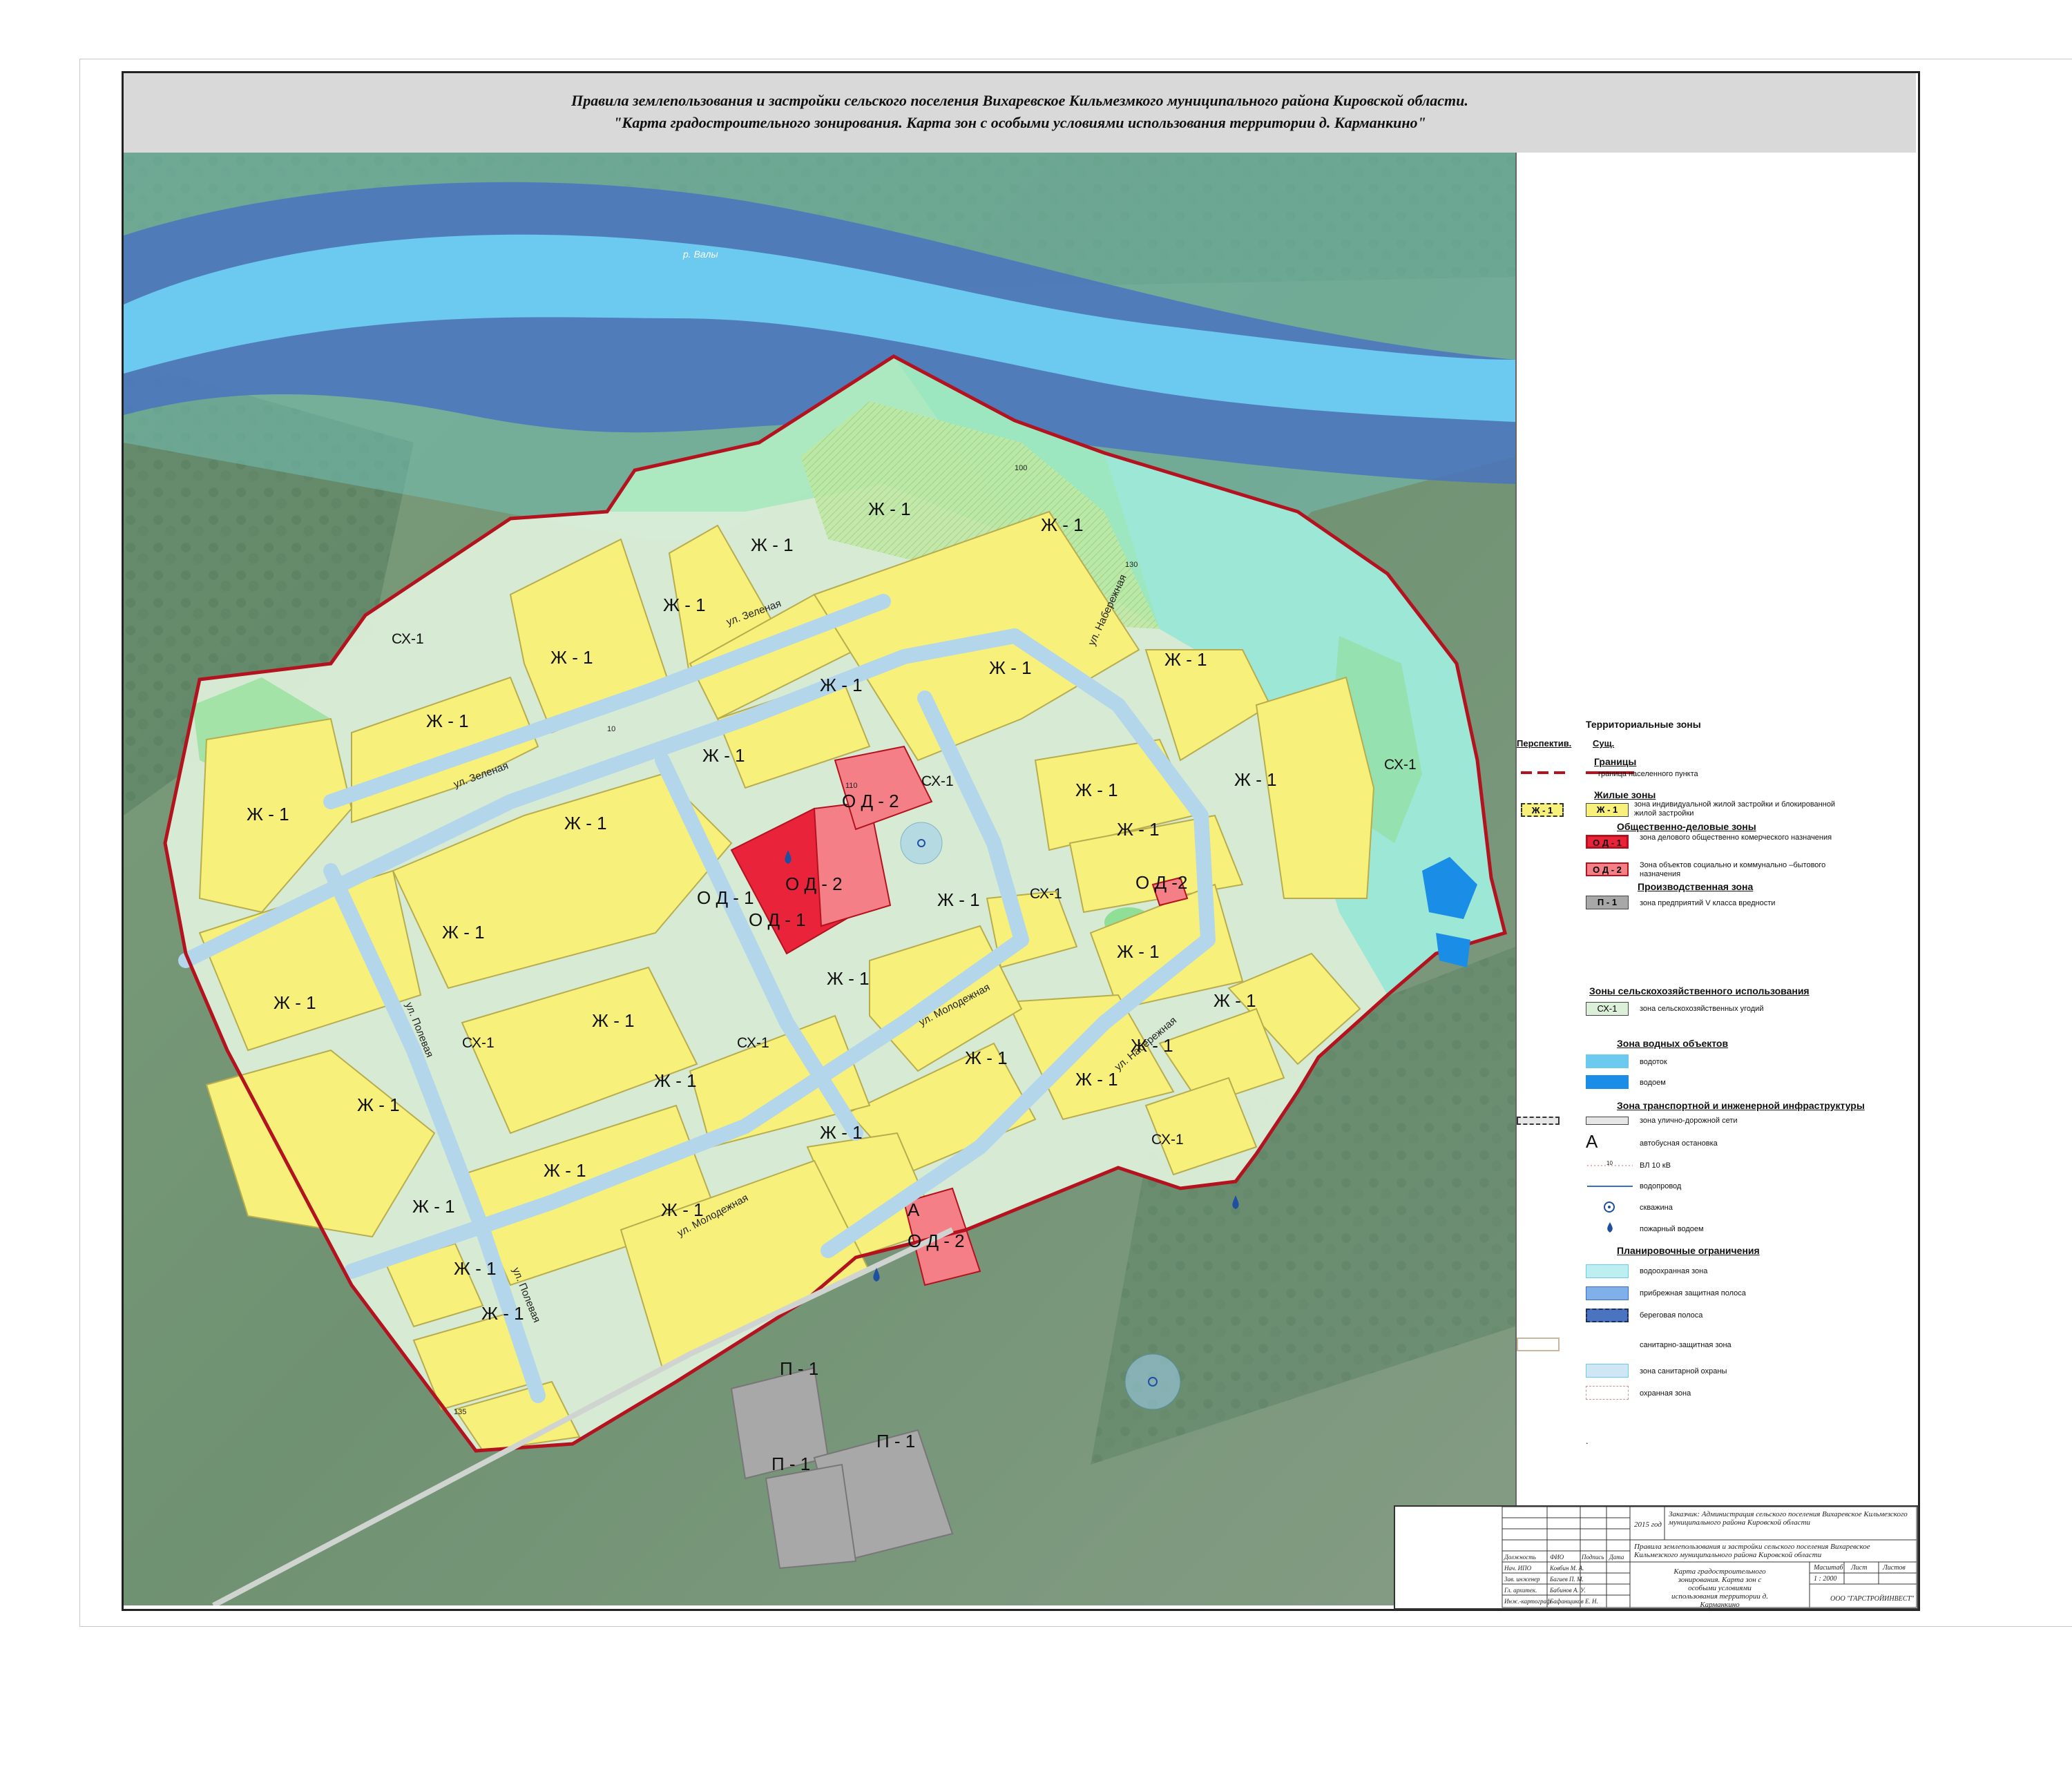 The width and height of the screenshot is (2072, 1776). I want to click on legend-p1-text: зона предприятий V класса вредности, so click(1708, 903).